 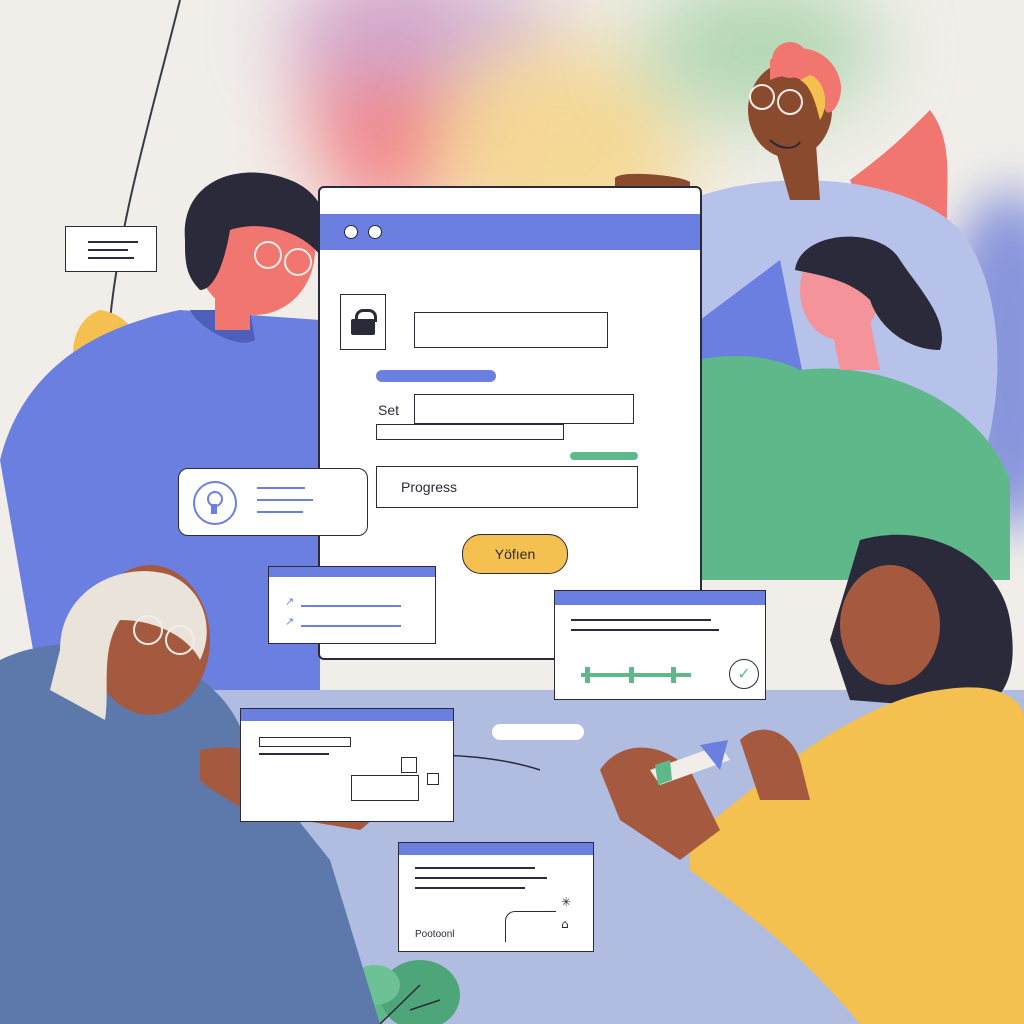 I want to click on lock-icon, so click(x=363, y=322).